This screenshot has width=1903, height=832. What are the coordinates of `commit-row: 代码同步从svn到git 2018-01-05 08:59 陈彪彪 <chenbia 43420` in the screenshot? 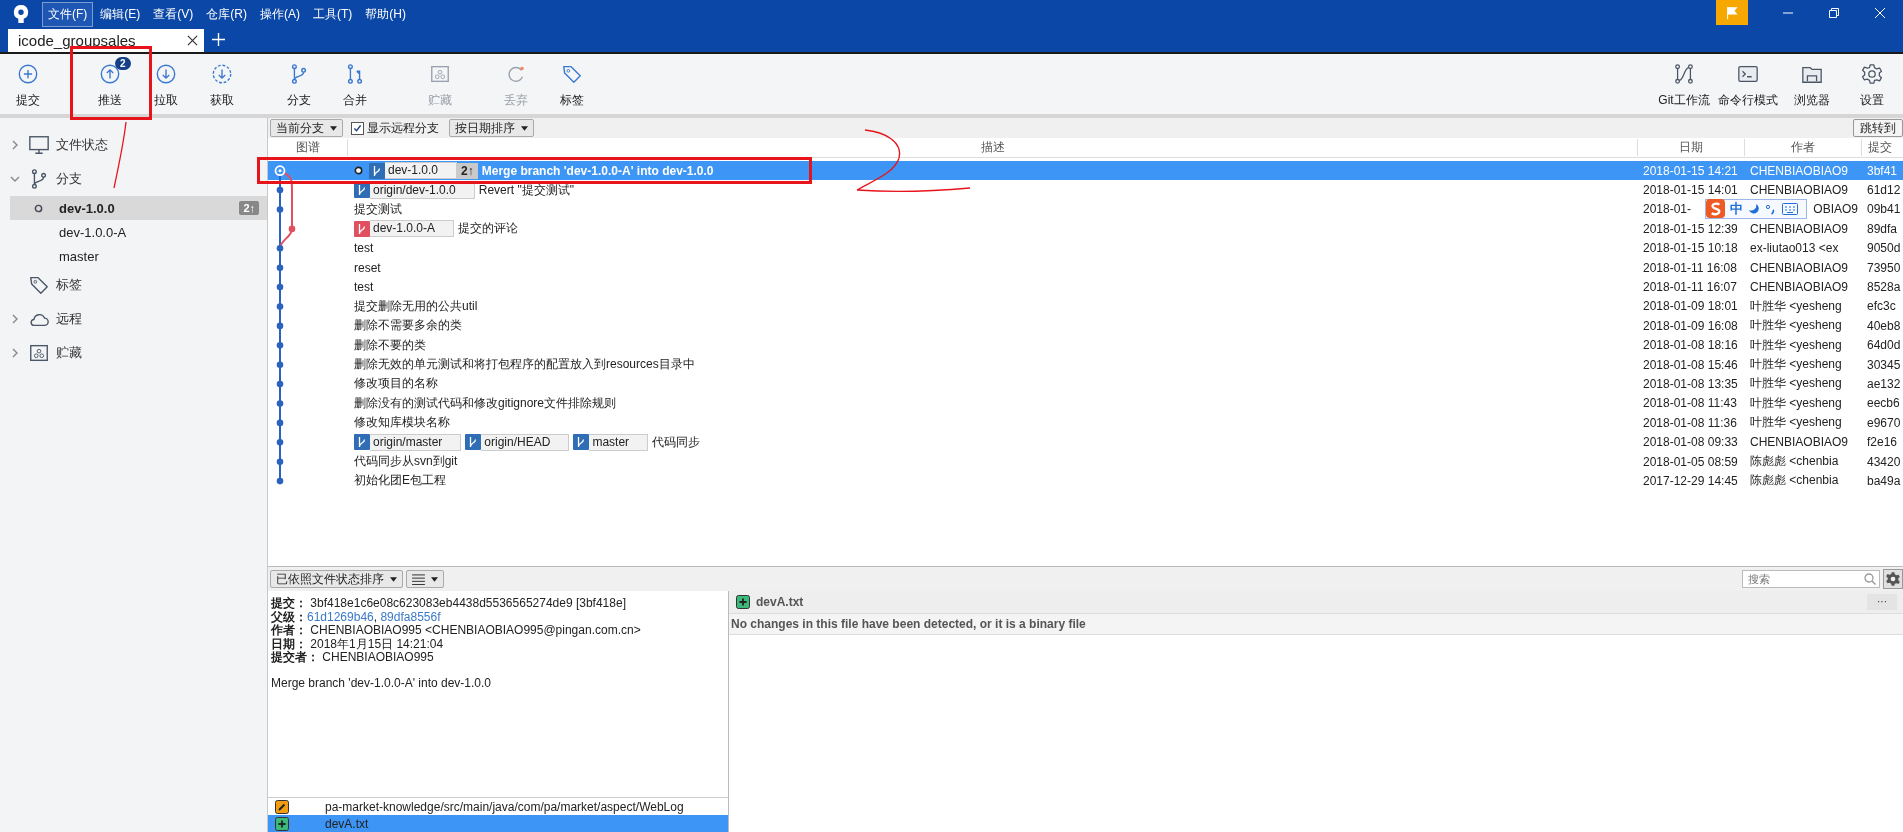 It's located at (1085, 461).